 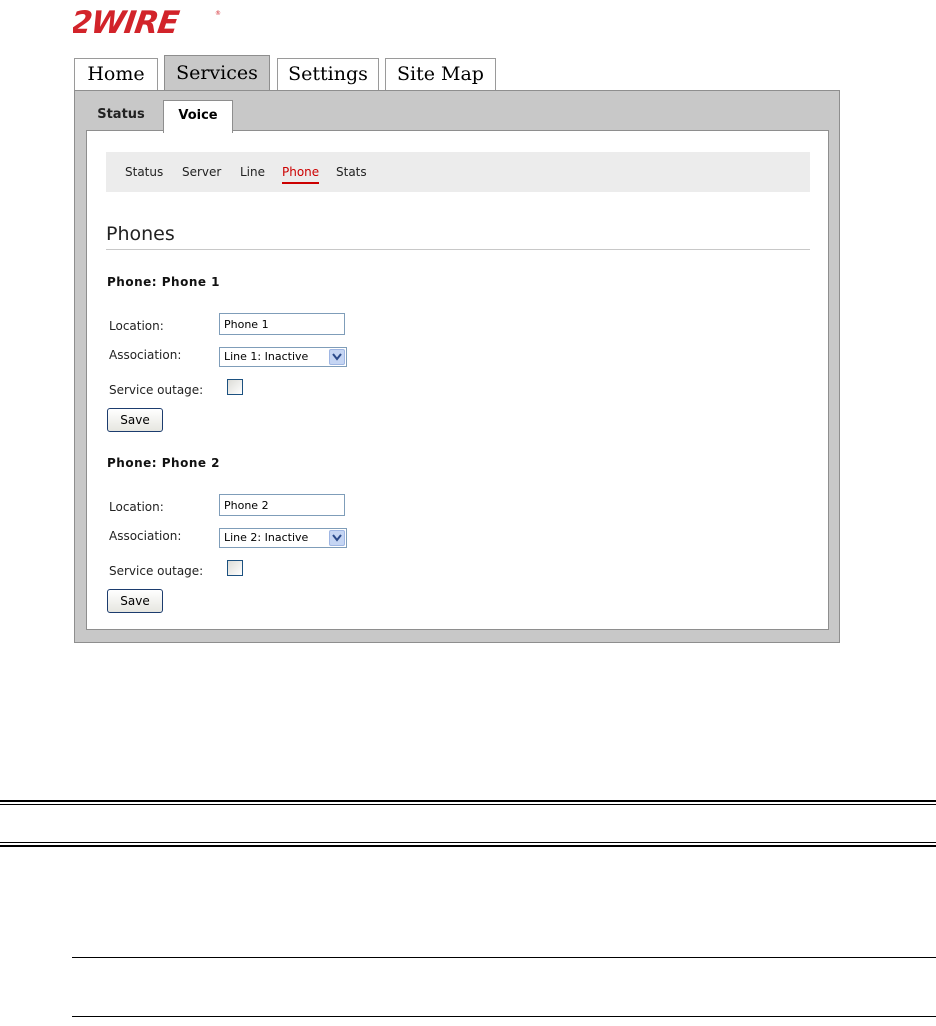 What do you see at coordinates (266, 537) in the screenshot?
I see `phone-2-association-value: Line 2: Inactive` at bounding box center [266, 537].